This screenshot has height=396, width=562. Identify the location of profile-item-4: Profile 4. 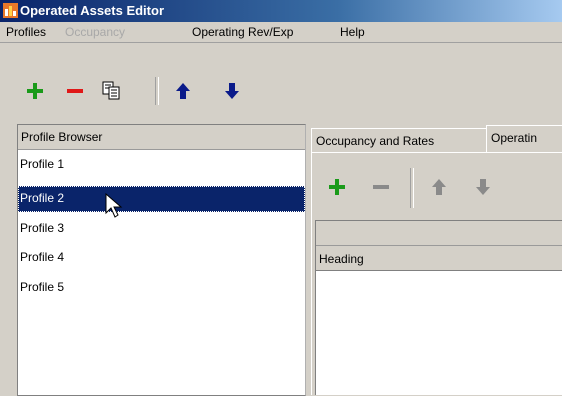
(161, 258).